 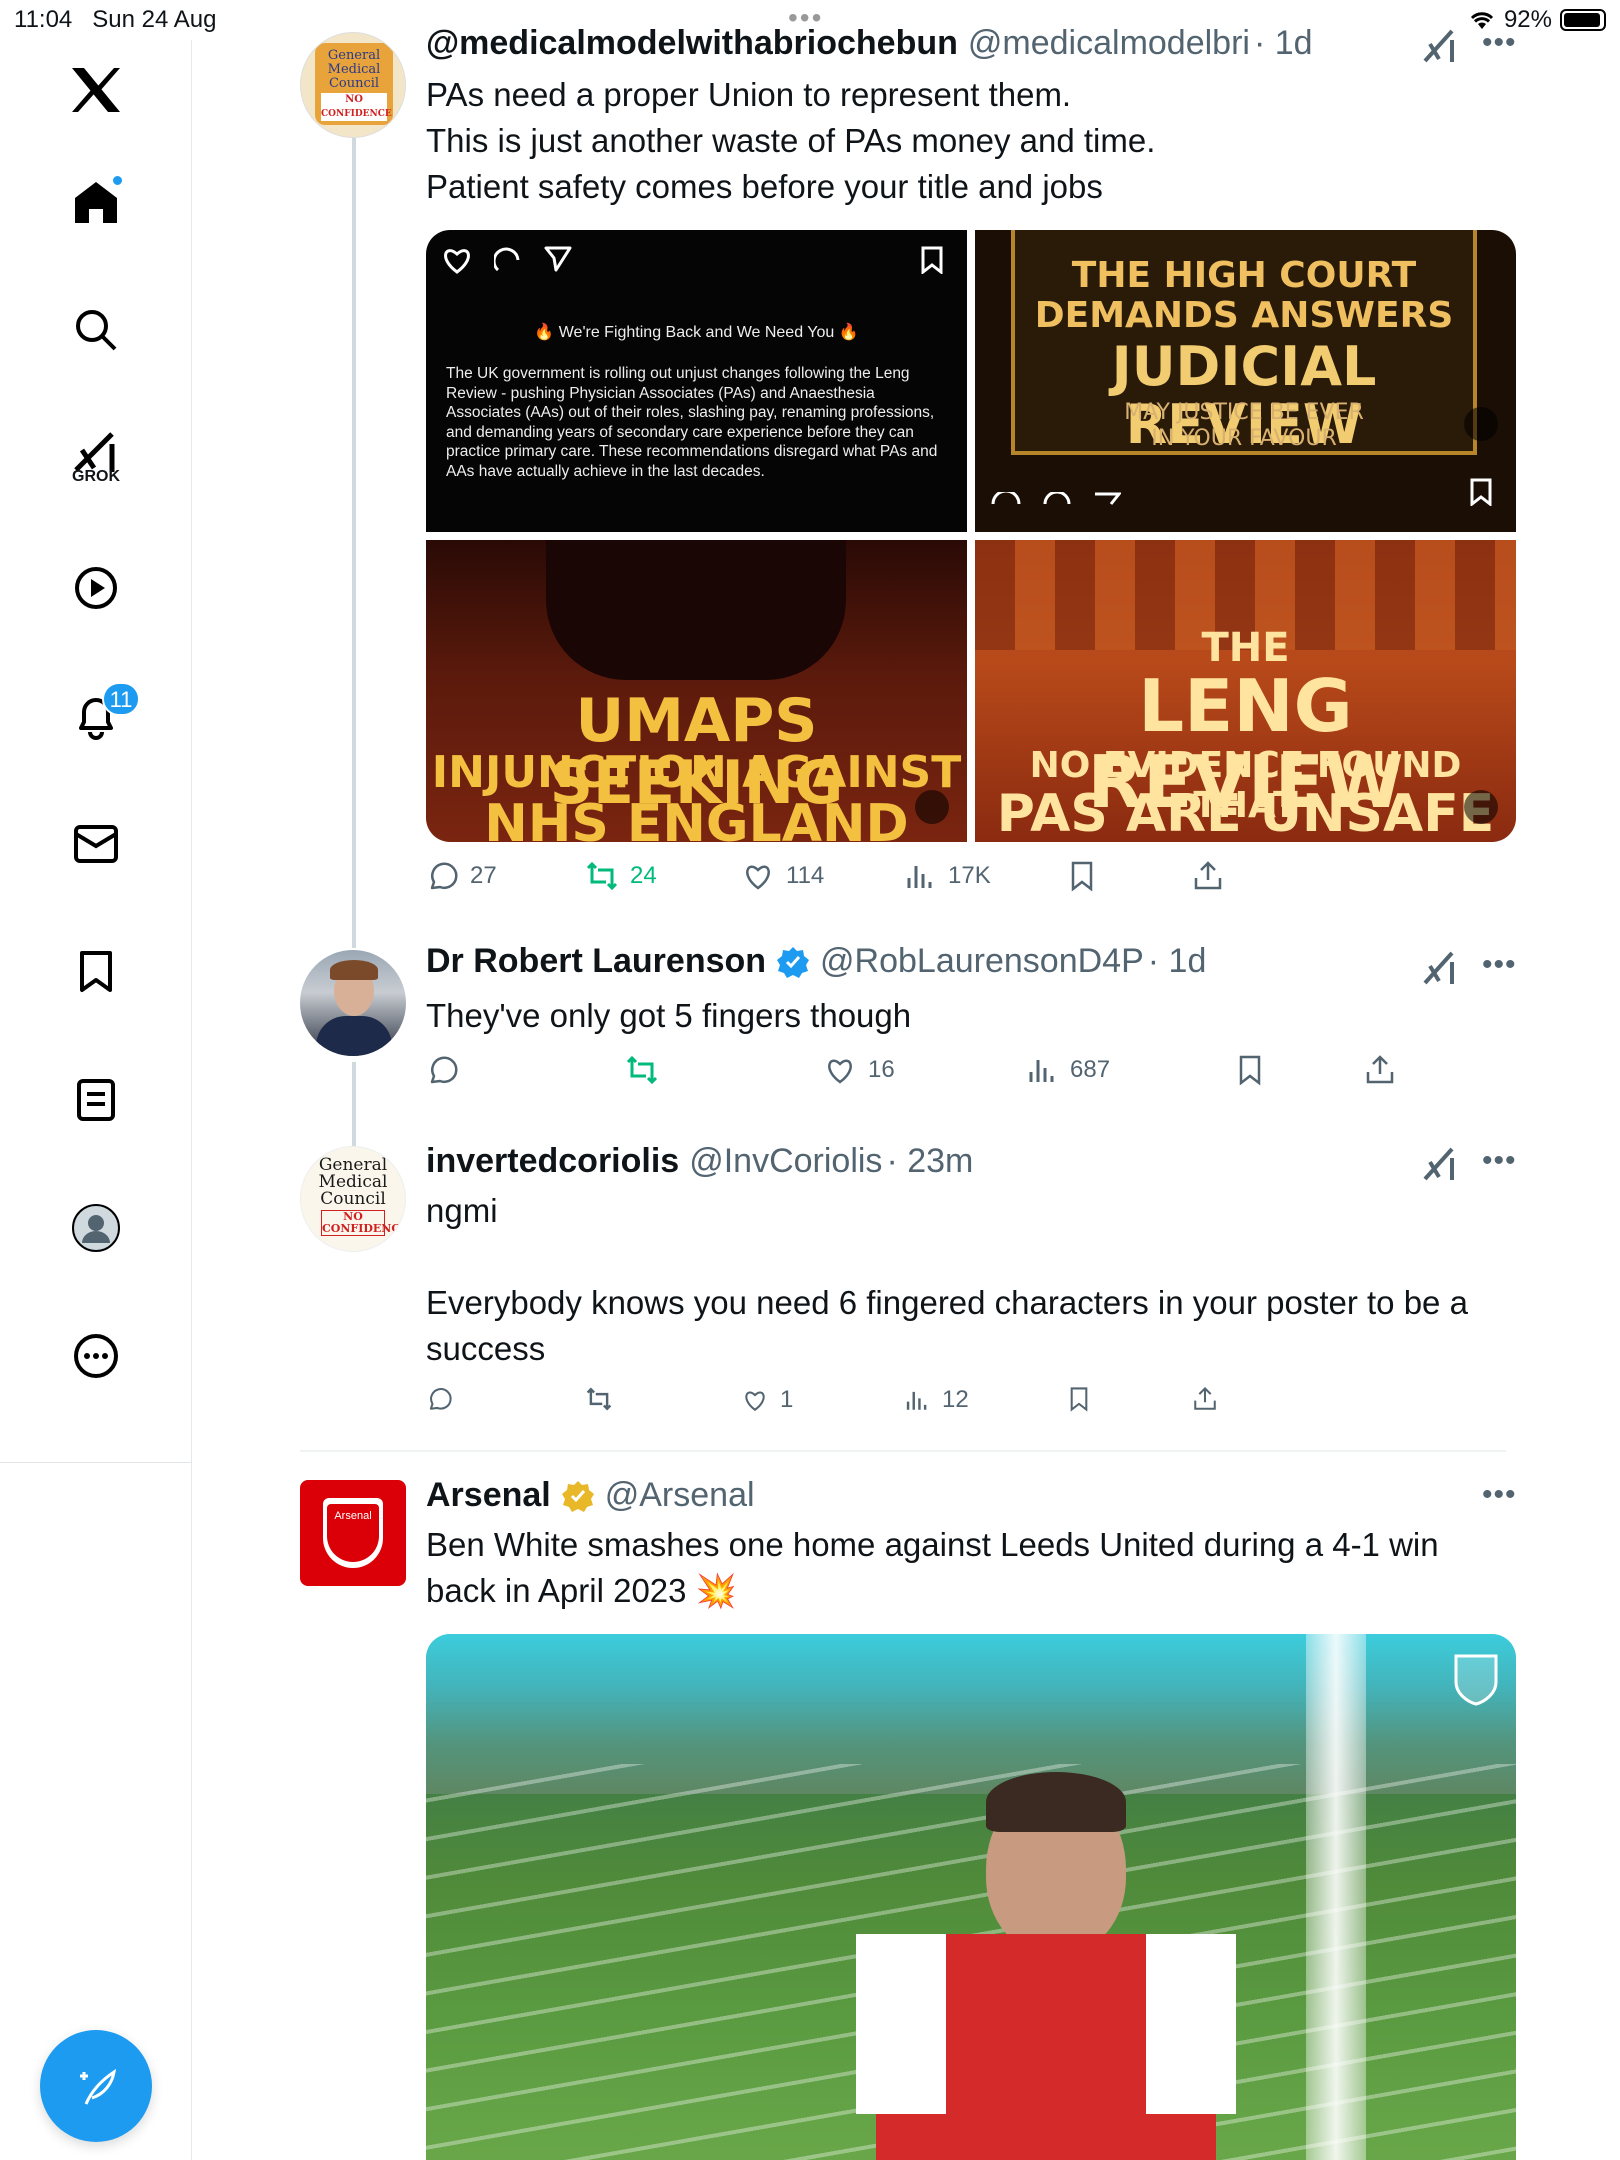 I want to click on views-icon, so click(x=1041, y=1071).